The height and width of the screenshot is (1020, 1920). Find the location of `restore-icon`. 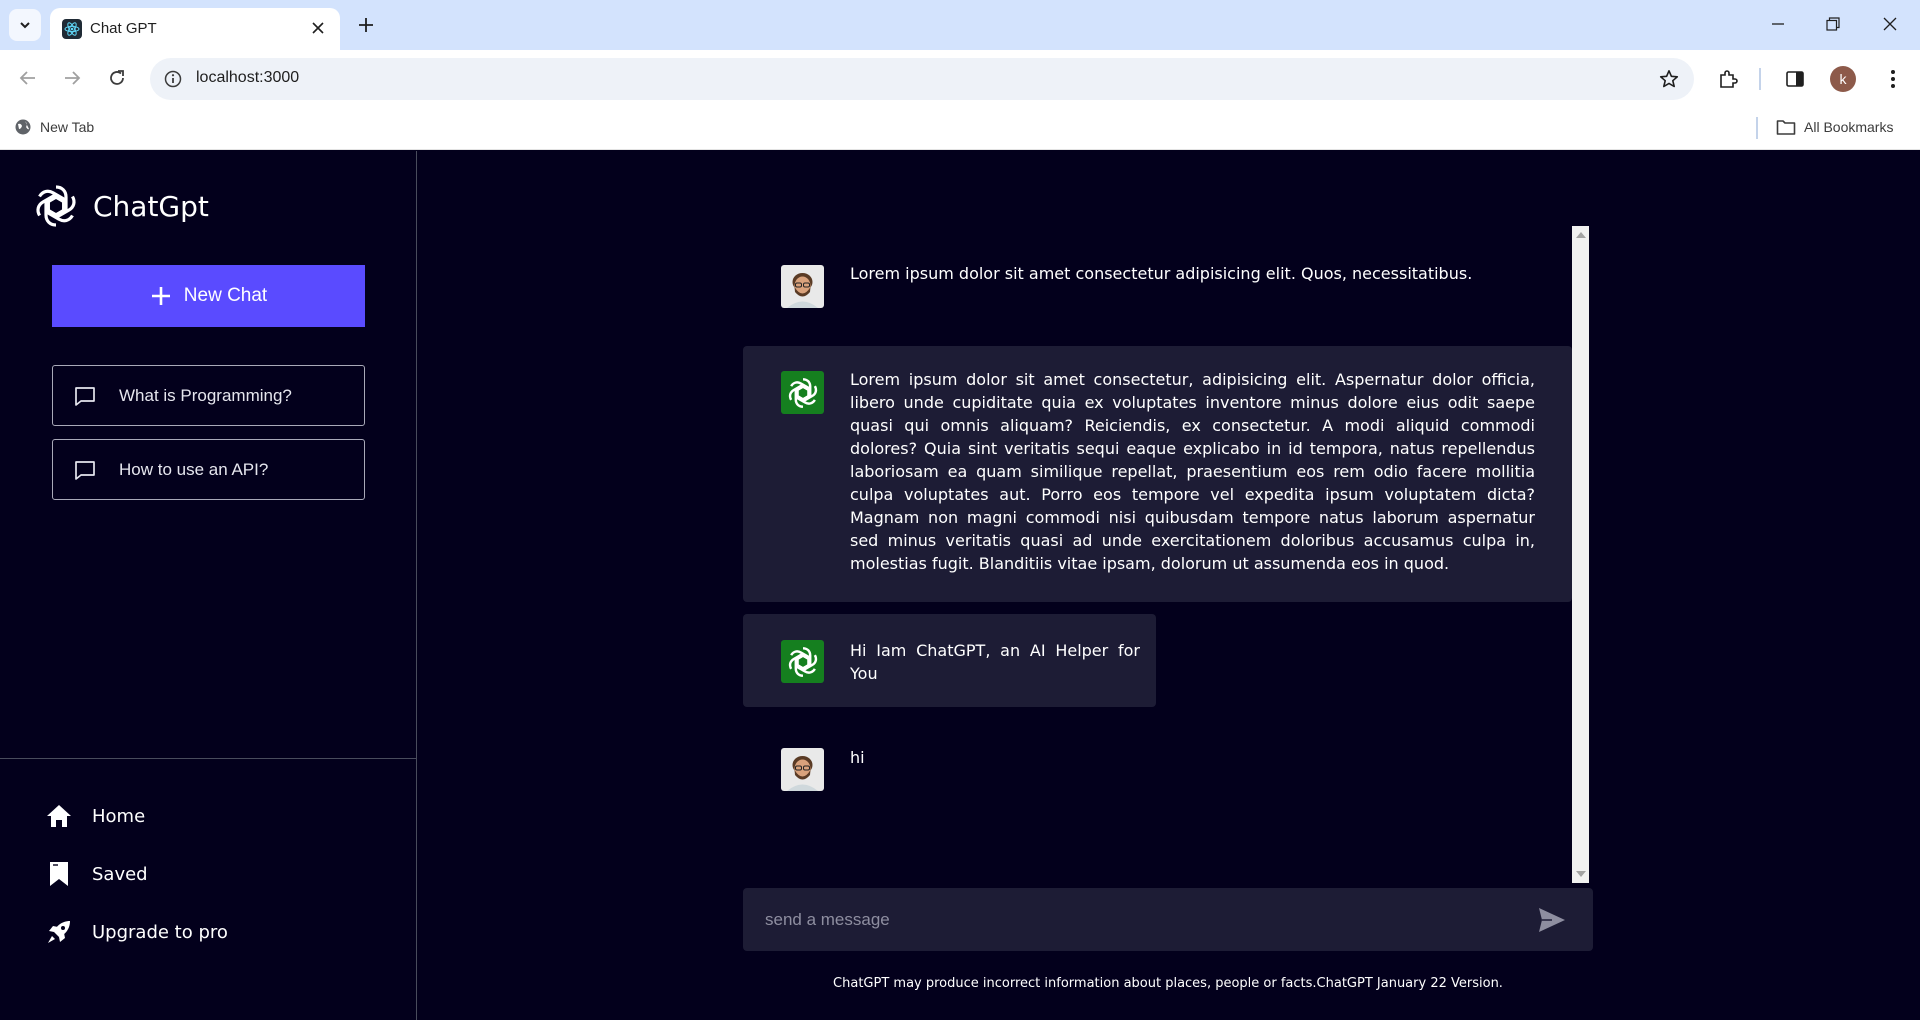

restore-icon is located at coordinates (1833, 24).